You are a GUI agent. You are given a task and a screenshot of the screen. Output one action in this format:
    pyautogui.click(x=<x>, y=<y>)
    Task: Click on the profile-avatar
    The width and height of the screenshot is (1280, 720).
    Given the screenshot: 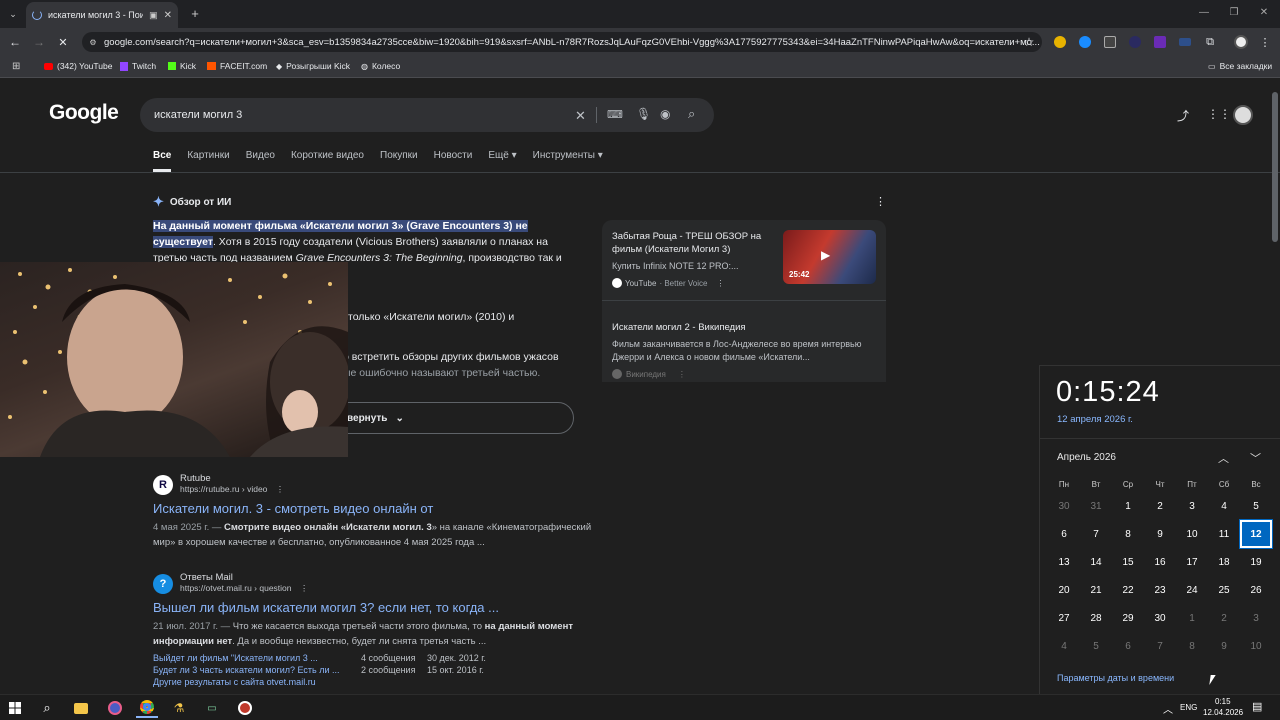 What is the action you would take?
    pyautogui.click(x=1241, y=42)
    